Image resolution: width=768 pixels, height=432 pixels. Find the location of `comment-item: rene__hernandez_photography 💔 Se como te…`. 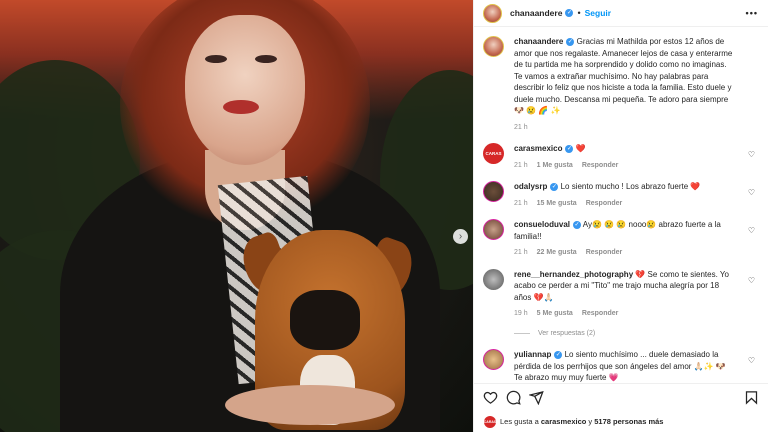

comment-item: rene__hernandez_photography 💔 Se como te… is located at coordinates (620, 294).